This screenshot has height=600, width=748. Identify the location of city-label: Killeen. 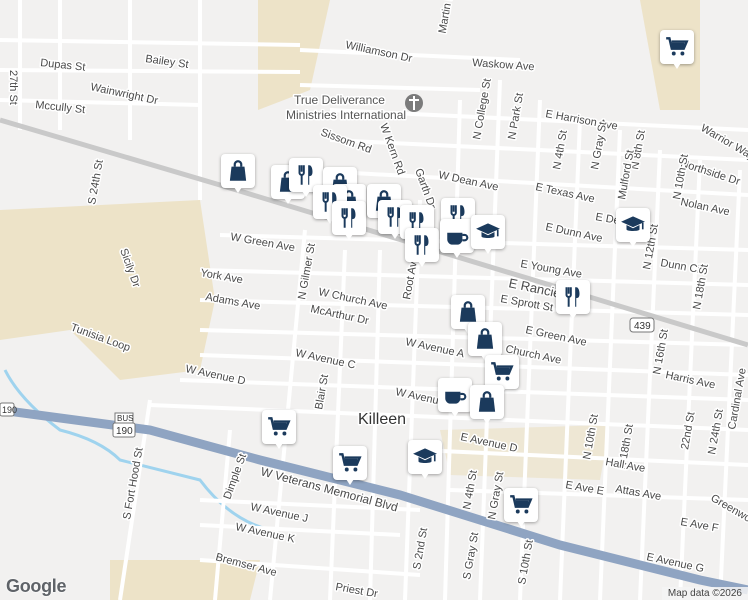
(382, 419).